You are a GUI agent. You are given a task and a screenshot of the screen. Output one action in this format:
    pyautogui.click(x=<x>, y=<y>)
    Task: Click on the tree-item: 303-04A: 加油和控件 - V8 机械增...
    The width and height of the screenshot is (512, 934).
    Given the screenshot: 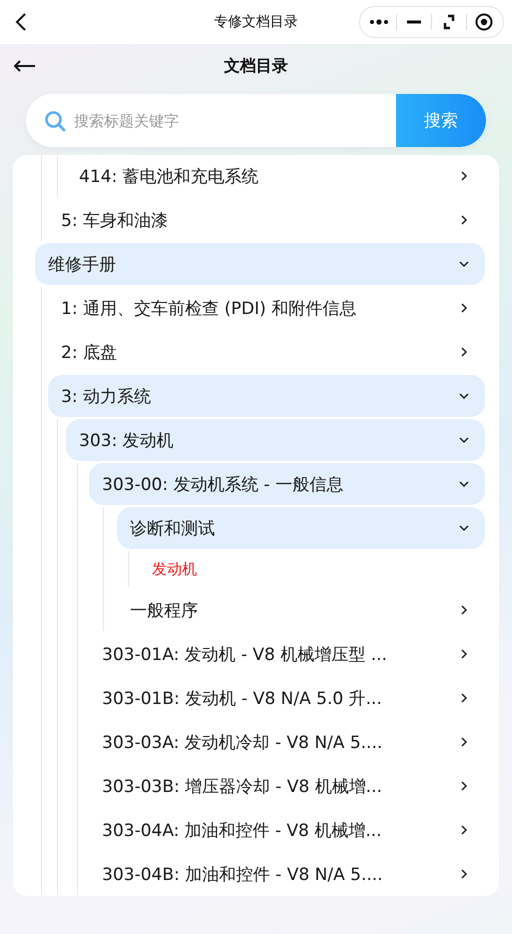 What is the action you would take?
    pyautogui.click(x=287, y=830)
    